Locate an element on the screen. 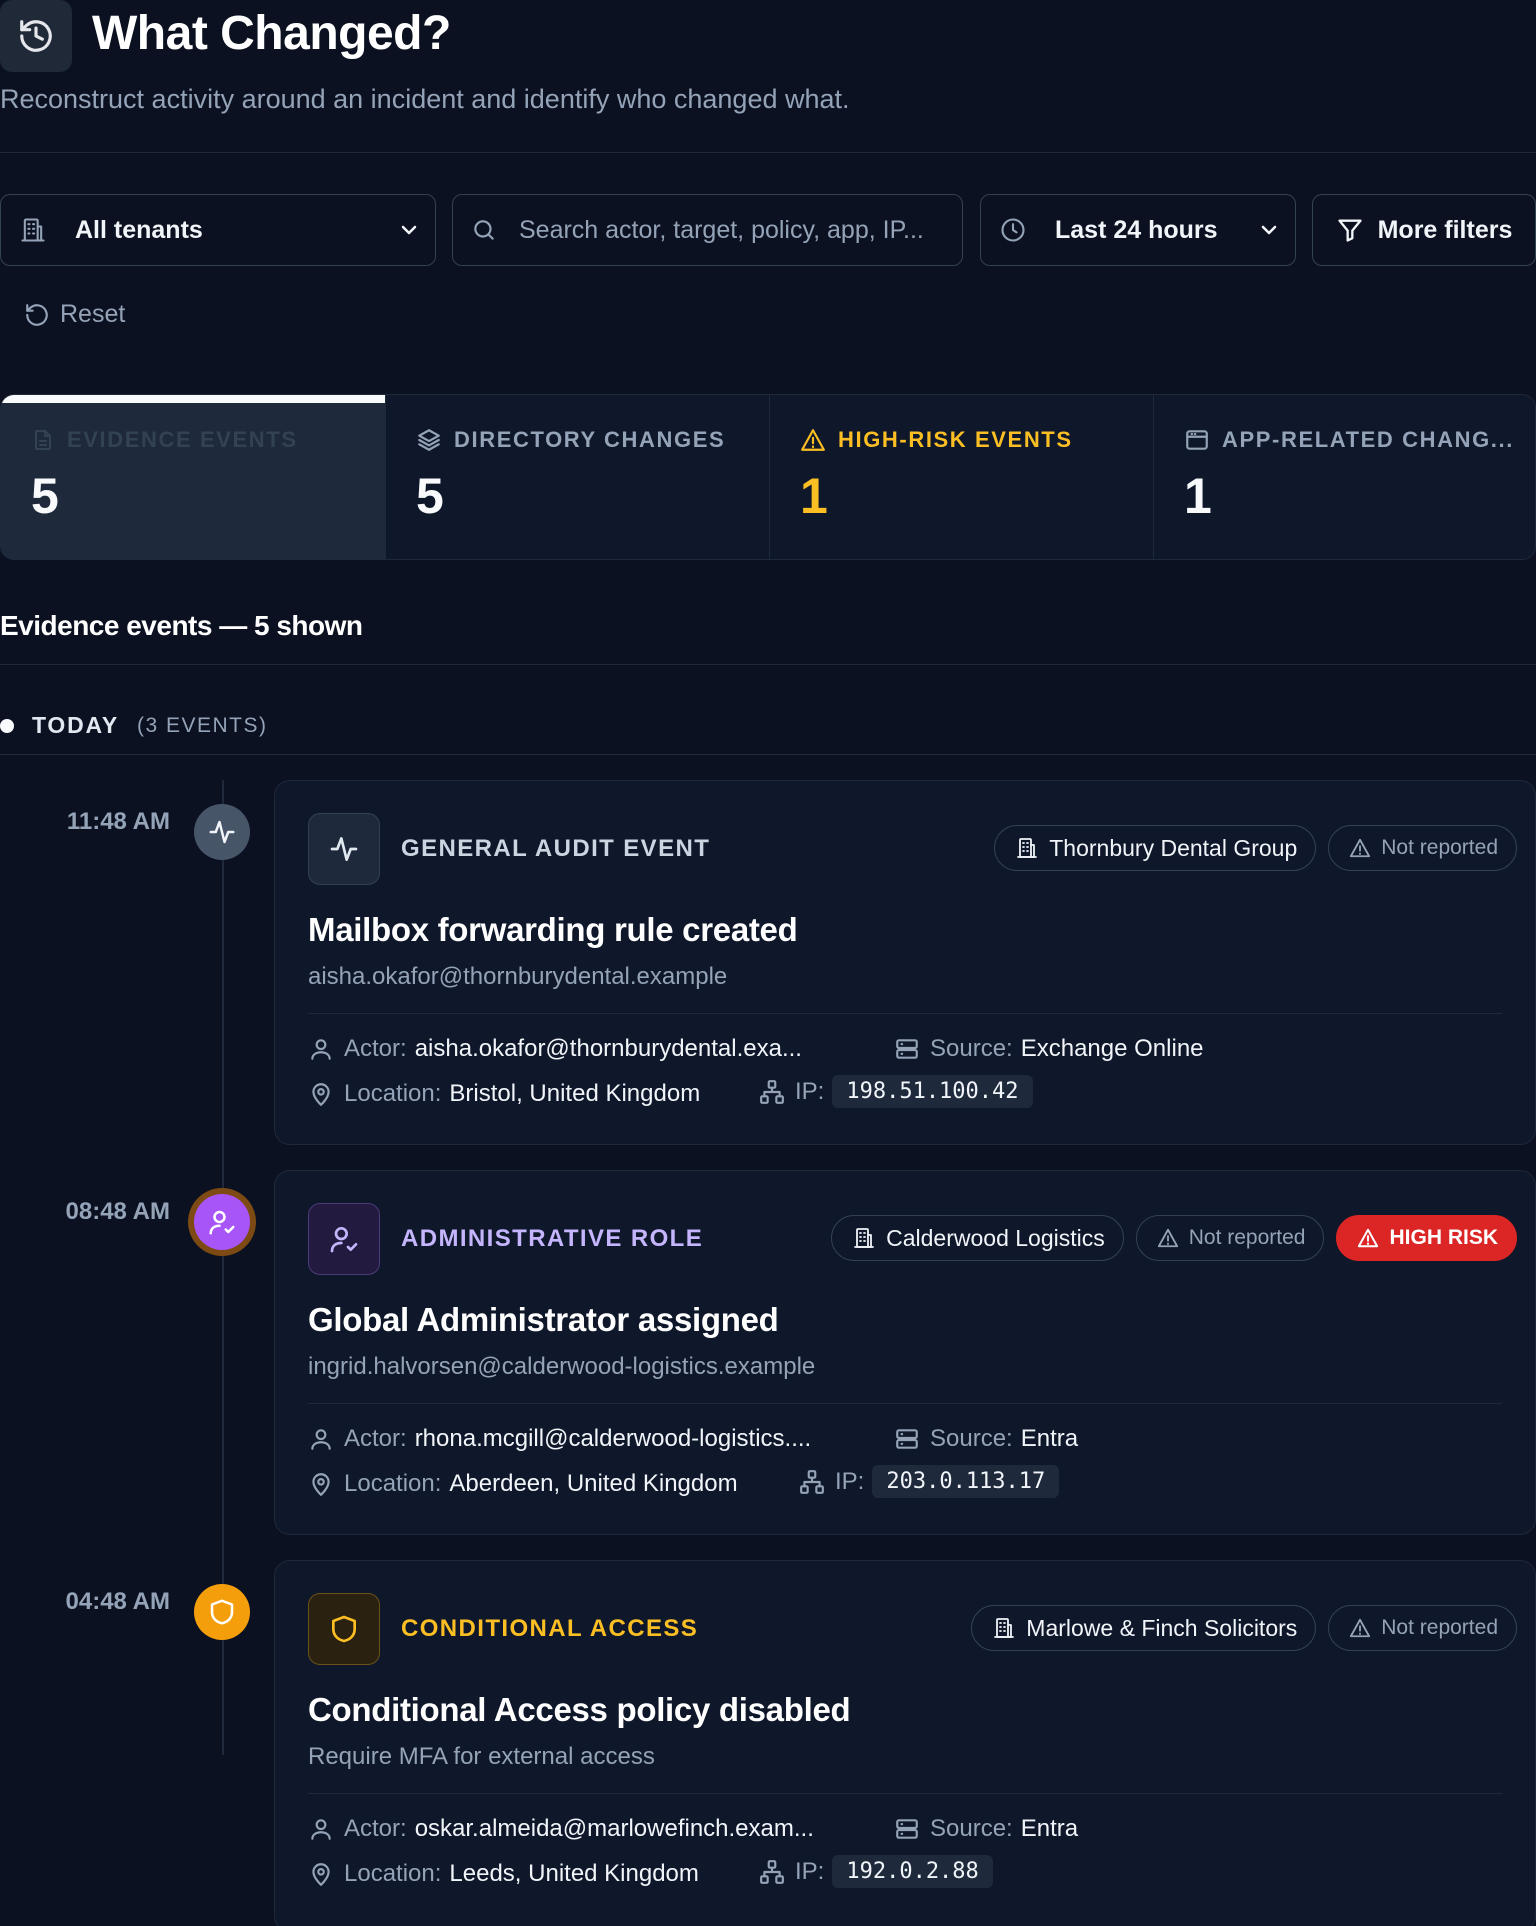 This screenshot has height=1926, width=1536. reset-label: Reset is located at coordinates (93, 314).